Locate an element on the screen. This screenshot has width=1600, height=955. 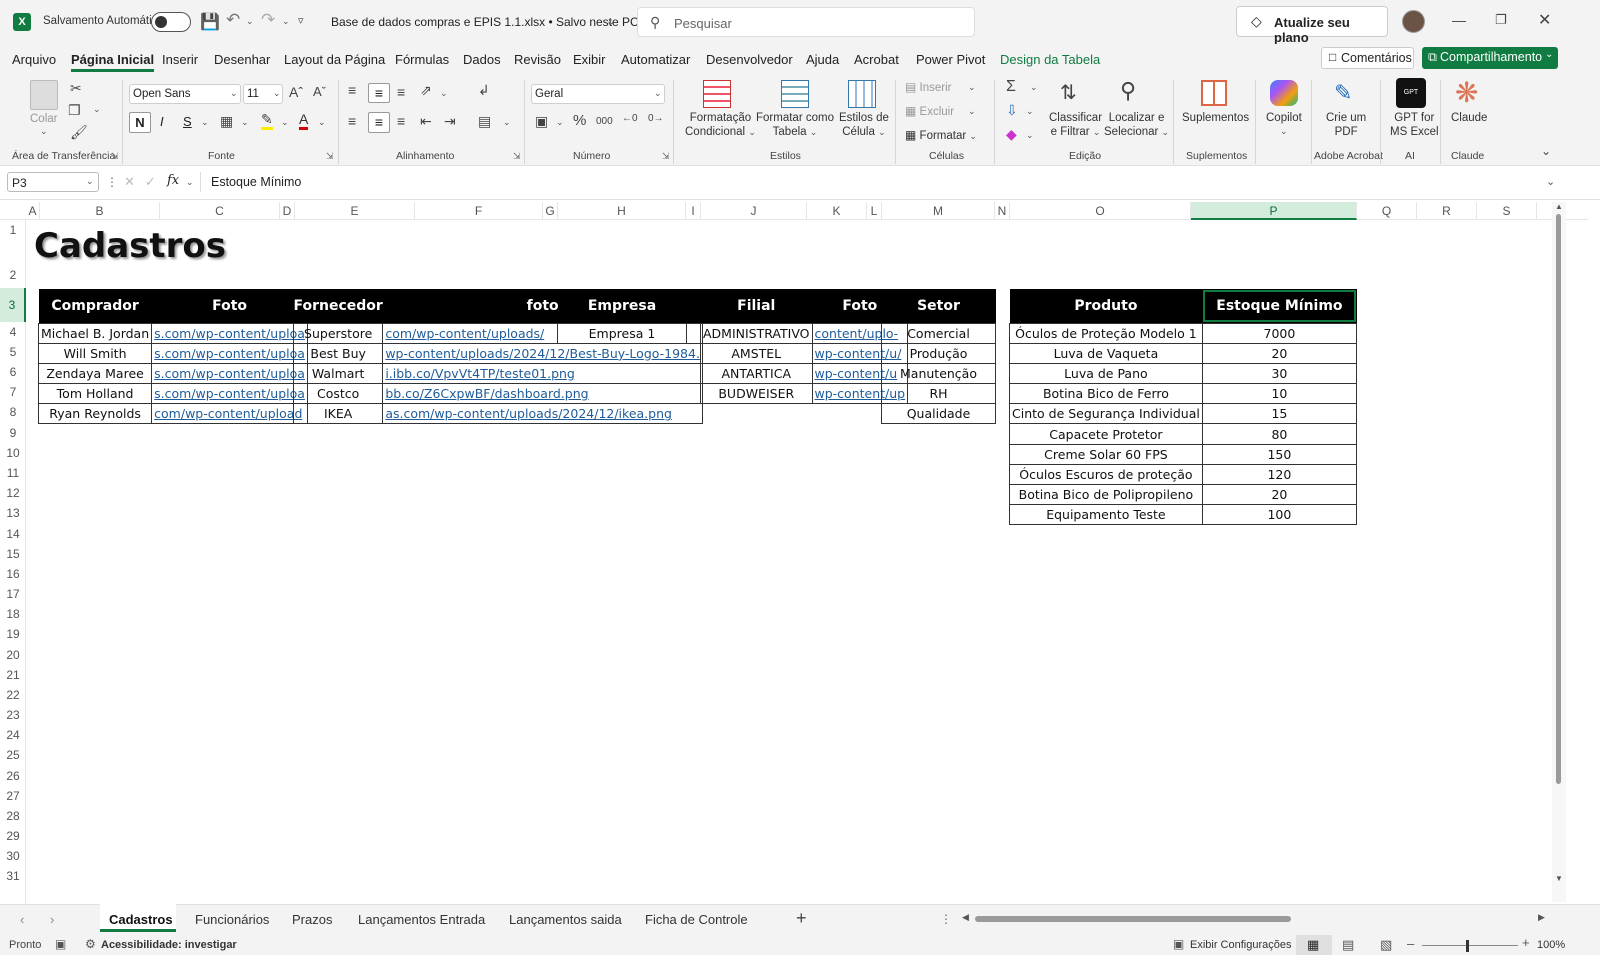
bold-button: N is located at coordinates (140, 122).